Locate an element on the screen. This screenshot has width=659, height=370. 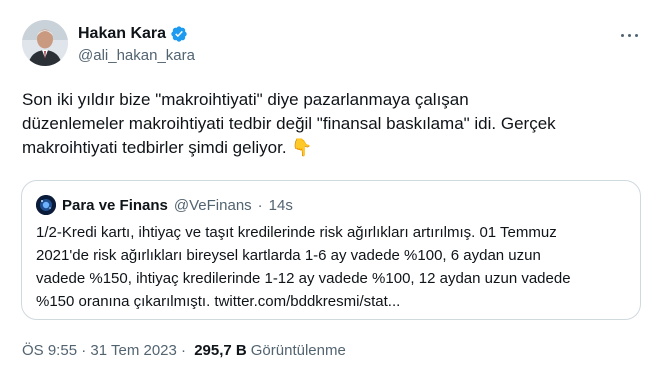
more-options-button is located at coordinates (630, 35).